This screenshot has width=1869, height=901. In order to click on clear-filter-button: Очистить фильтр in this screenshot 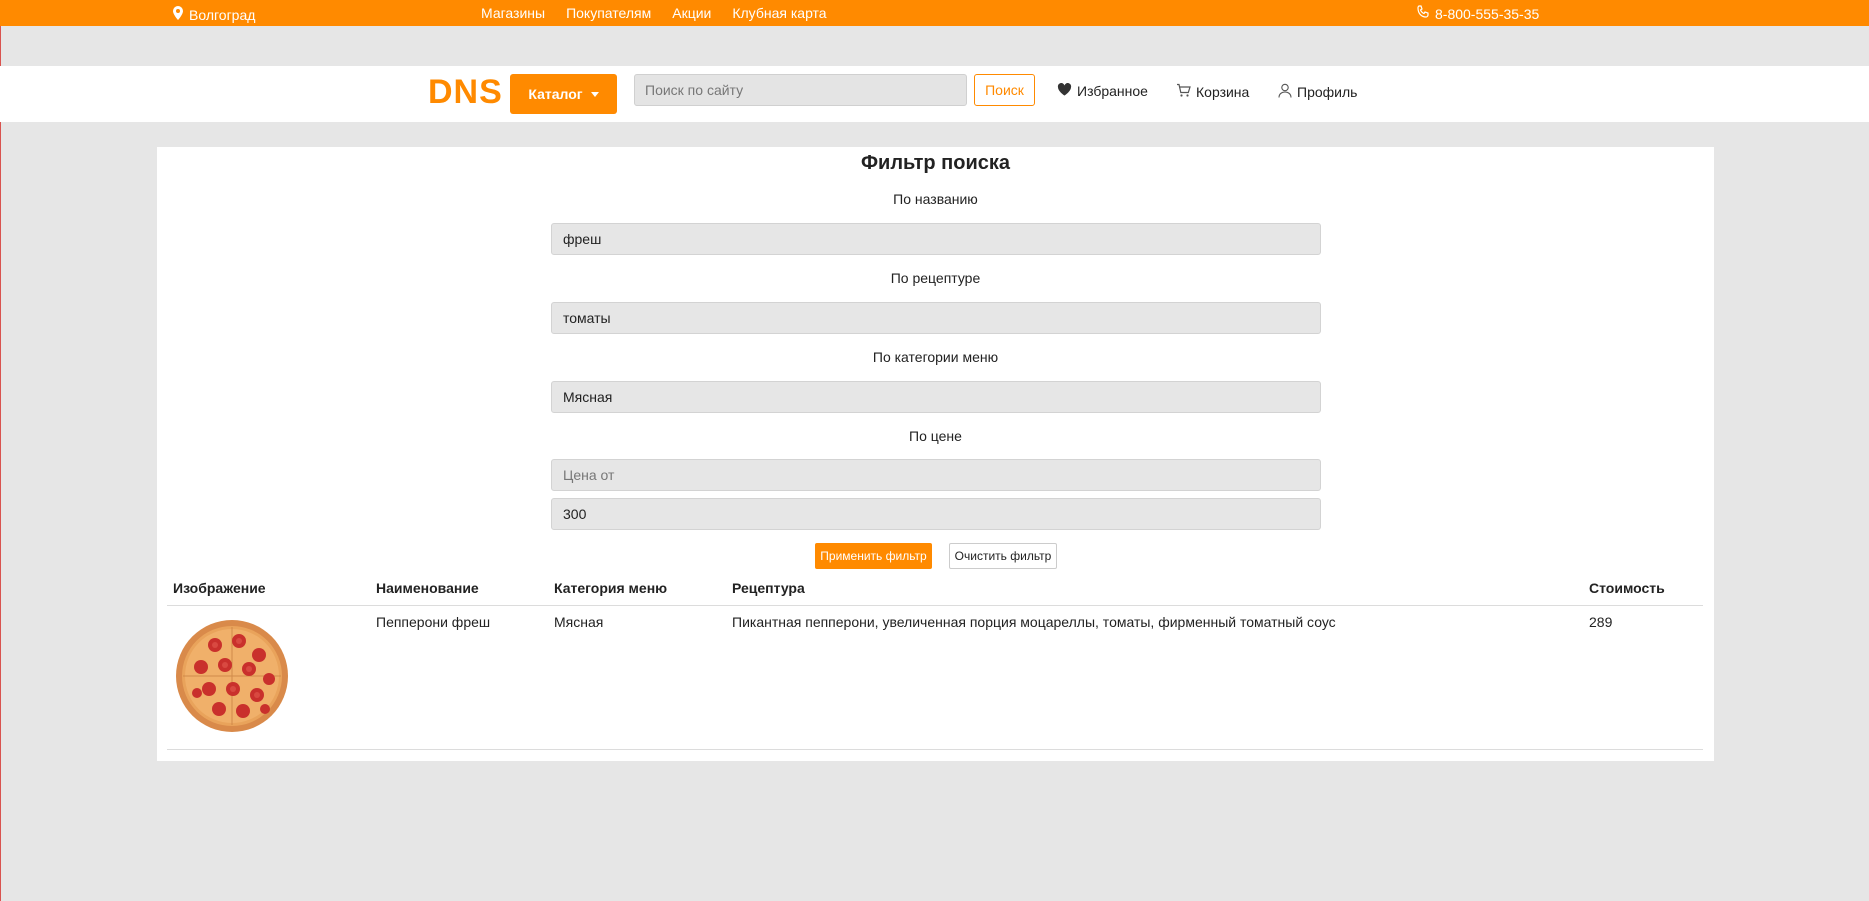, I will do `click(1003, 556)`.